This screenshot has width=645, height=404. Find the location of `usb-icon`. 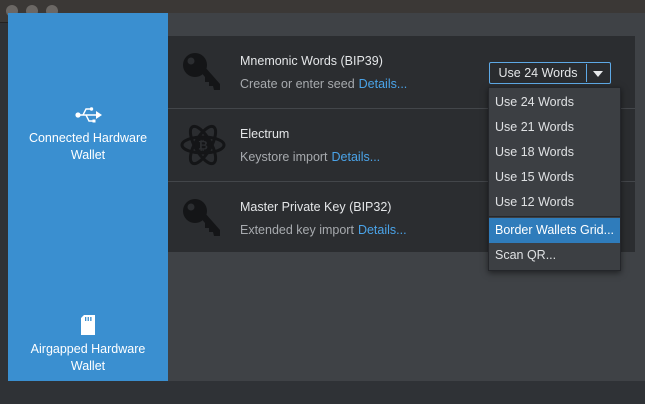

usb-icon is located at coordinates (88, 115).